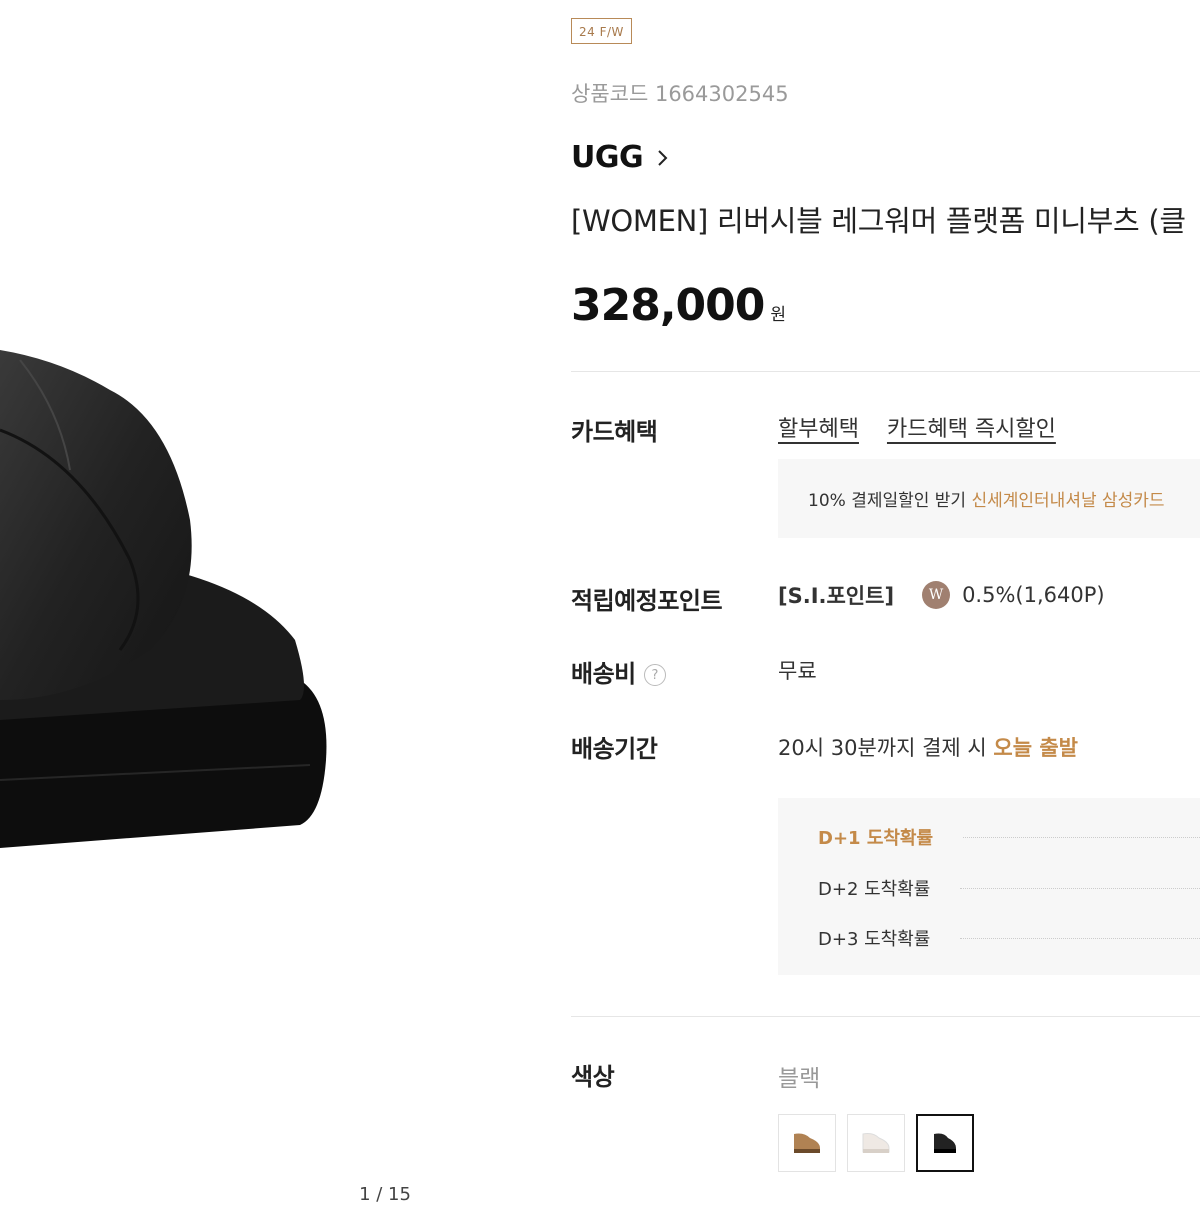  What do you see at coordinates (614, 432) in the screenshot?
I see `card-benefits-label: 카드혜택` at bounding box center [614, 432].